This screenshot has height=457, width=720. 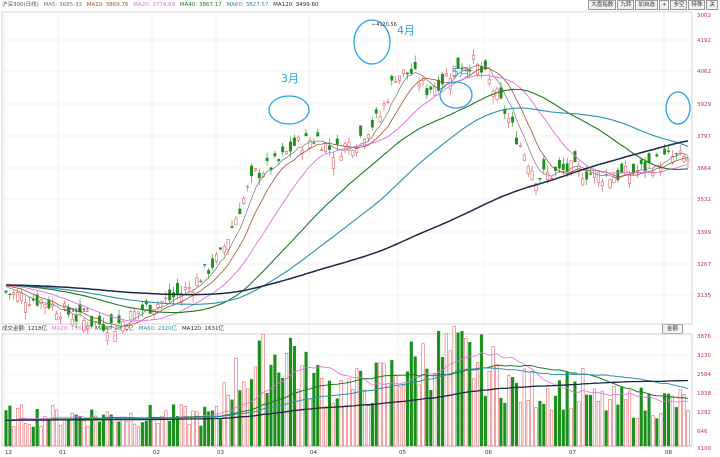 What do you see at coordinates (704, 449) in the screenshot?
I see `volume-tick-label: X100` at bounding box center [704, 449].